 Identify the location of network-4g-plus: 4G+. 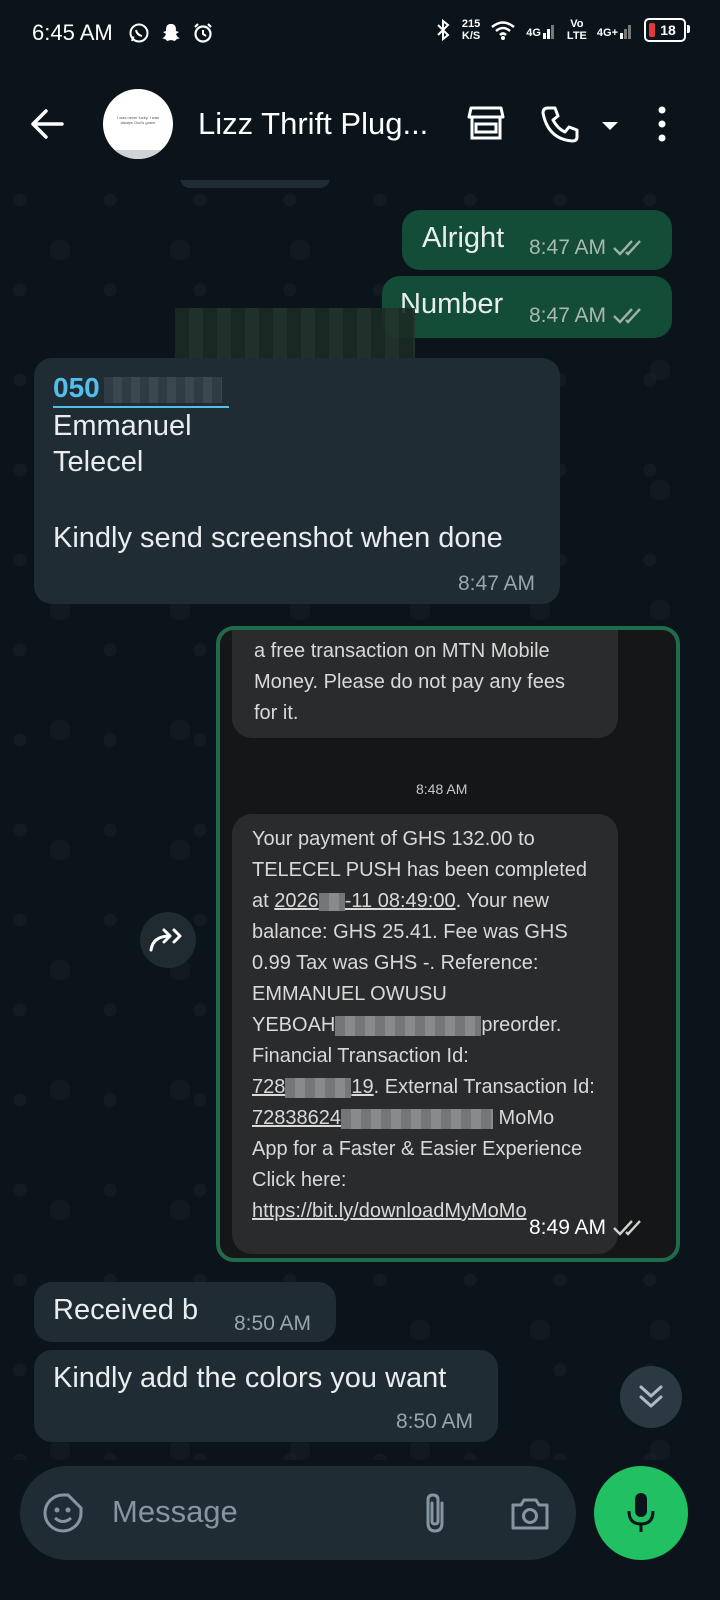
(615, 30).